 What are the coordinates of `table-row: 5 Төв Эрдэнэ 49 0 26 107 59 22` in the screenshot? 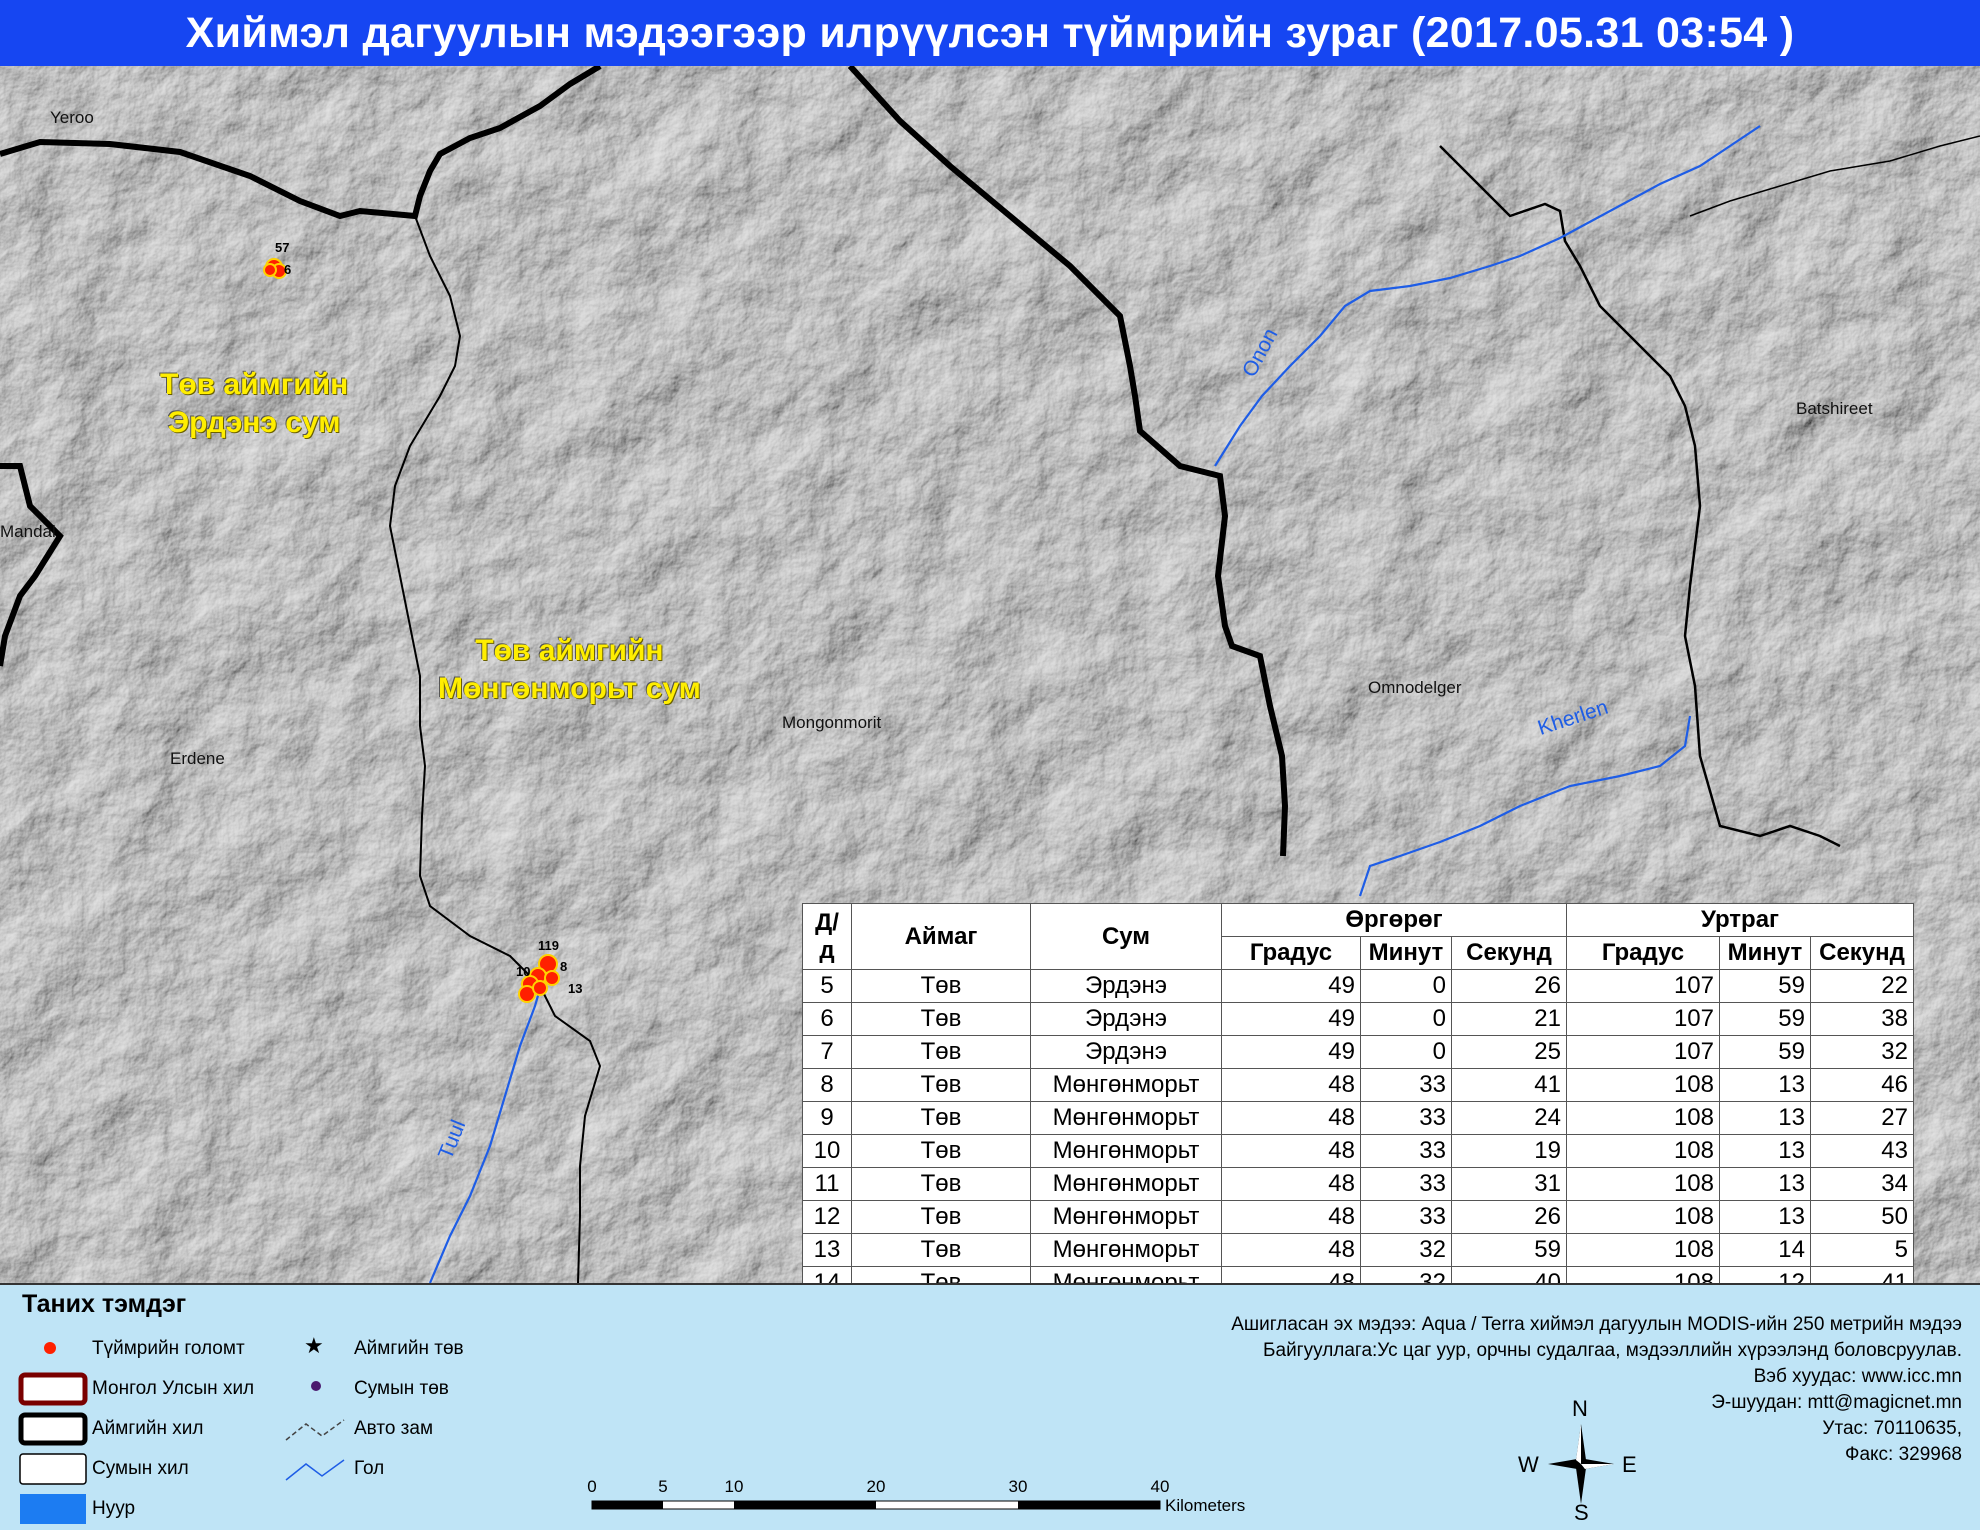 It's located at (1358, 986).